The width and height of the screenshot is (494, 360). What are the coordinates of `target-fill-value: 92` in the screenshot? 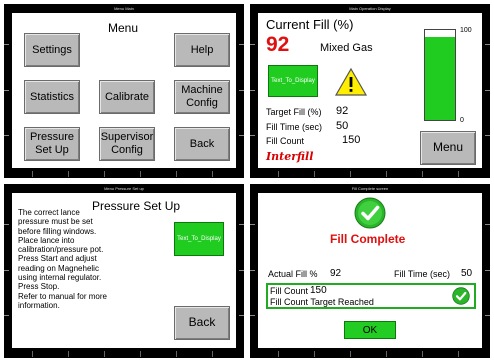 It's located at (342, 111).